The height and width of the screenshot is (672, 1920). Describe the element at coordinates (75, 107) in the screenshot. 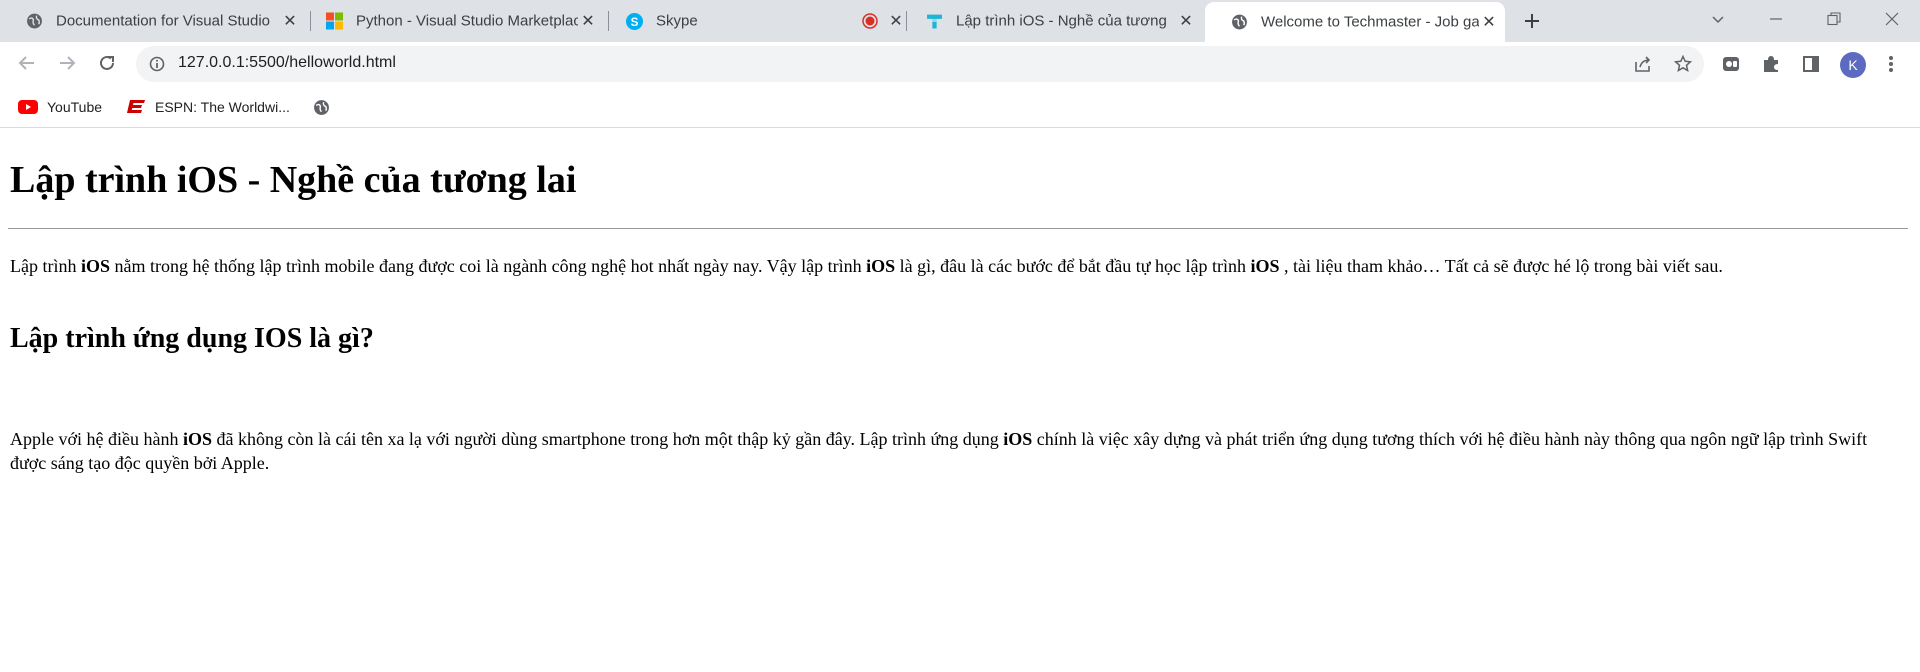

I see `bookmark-label: YouTube` at that location.